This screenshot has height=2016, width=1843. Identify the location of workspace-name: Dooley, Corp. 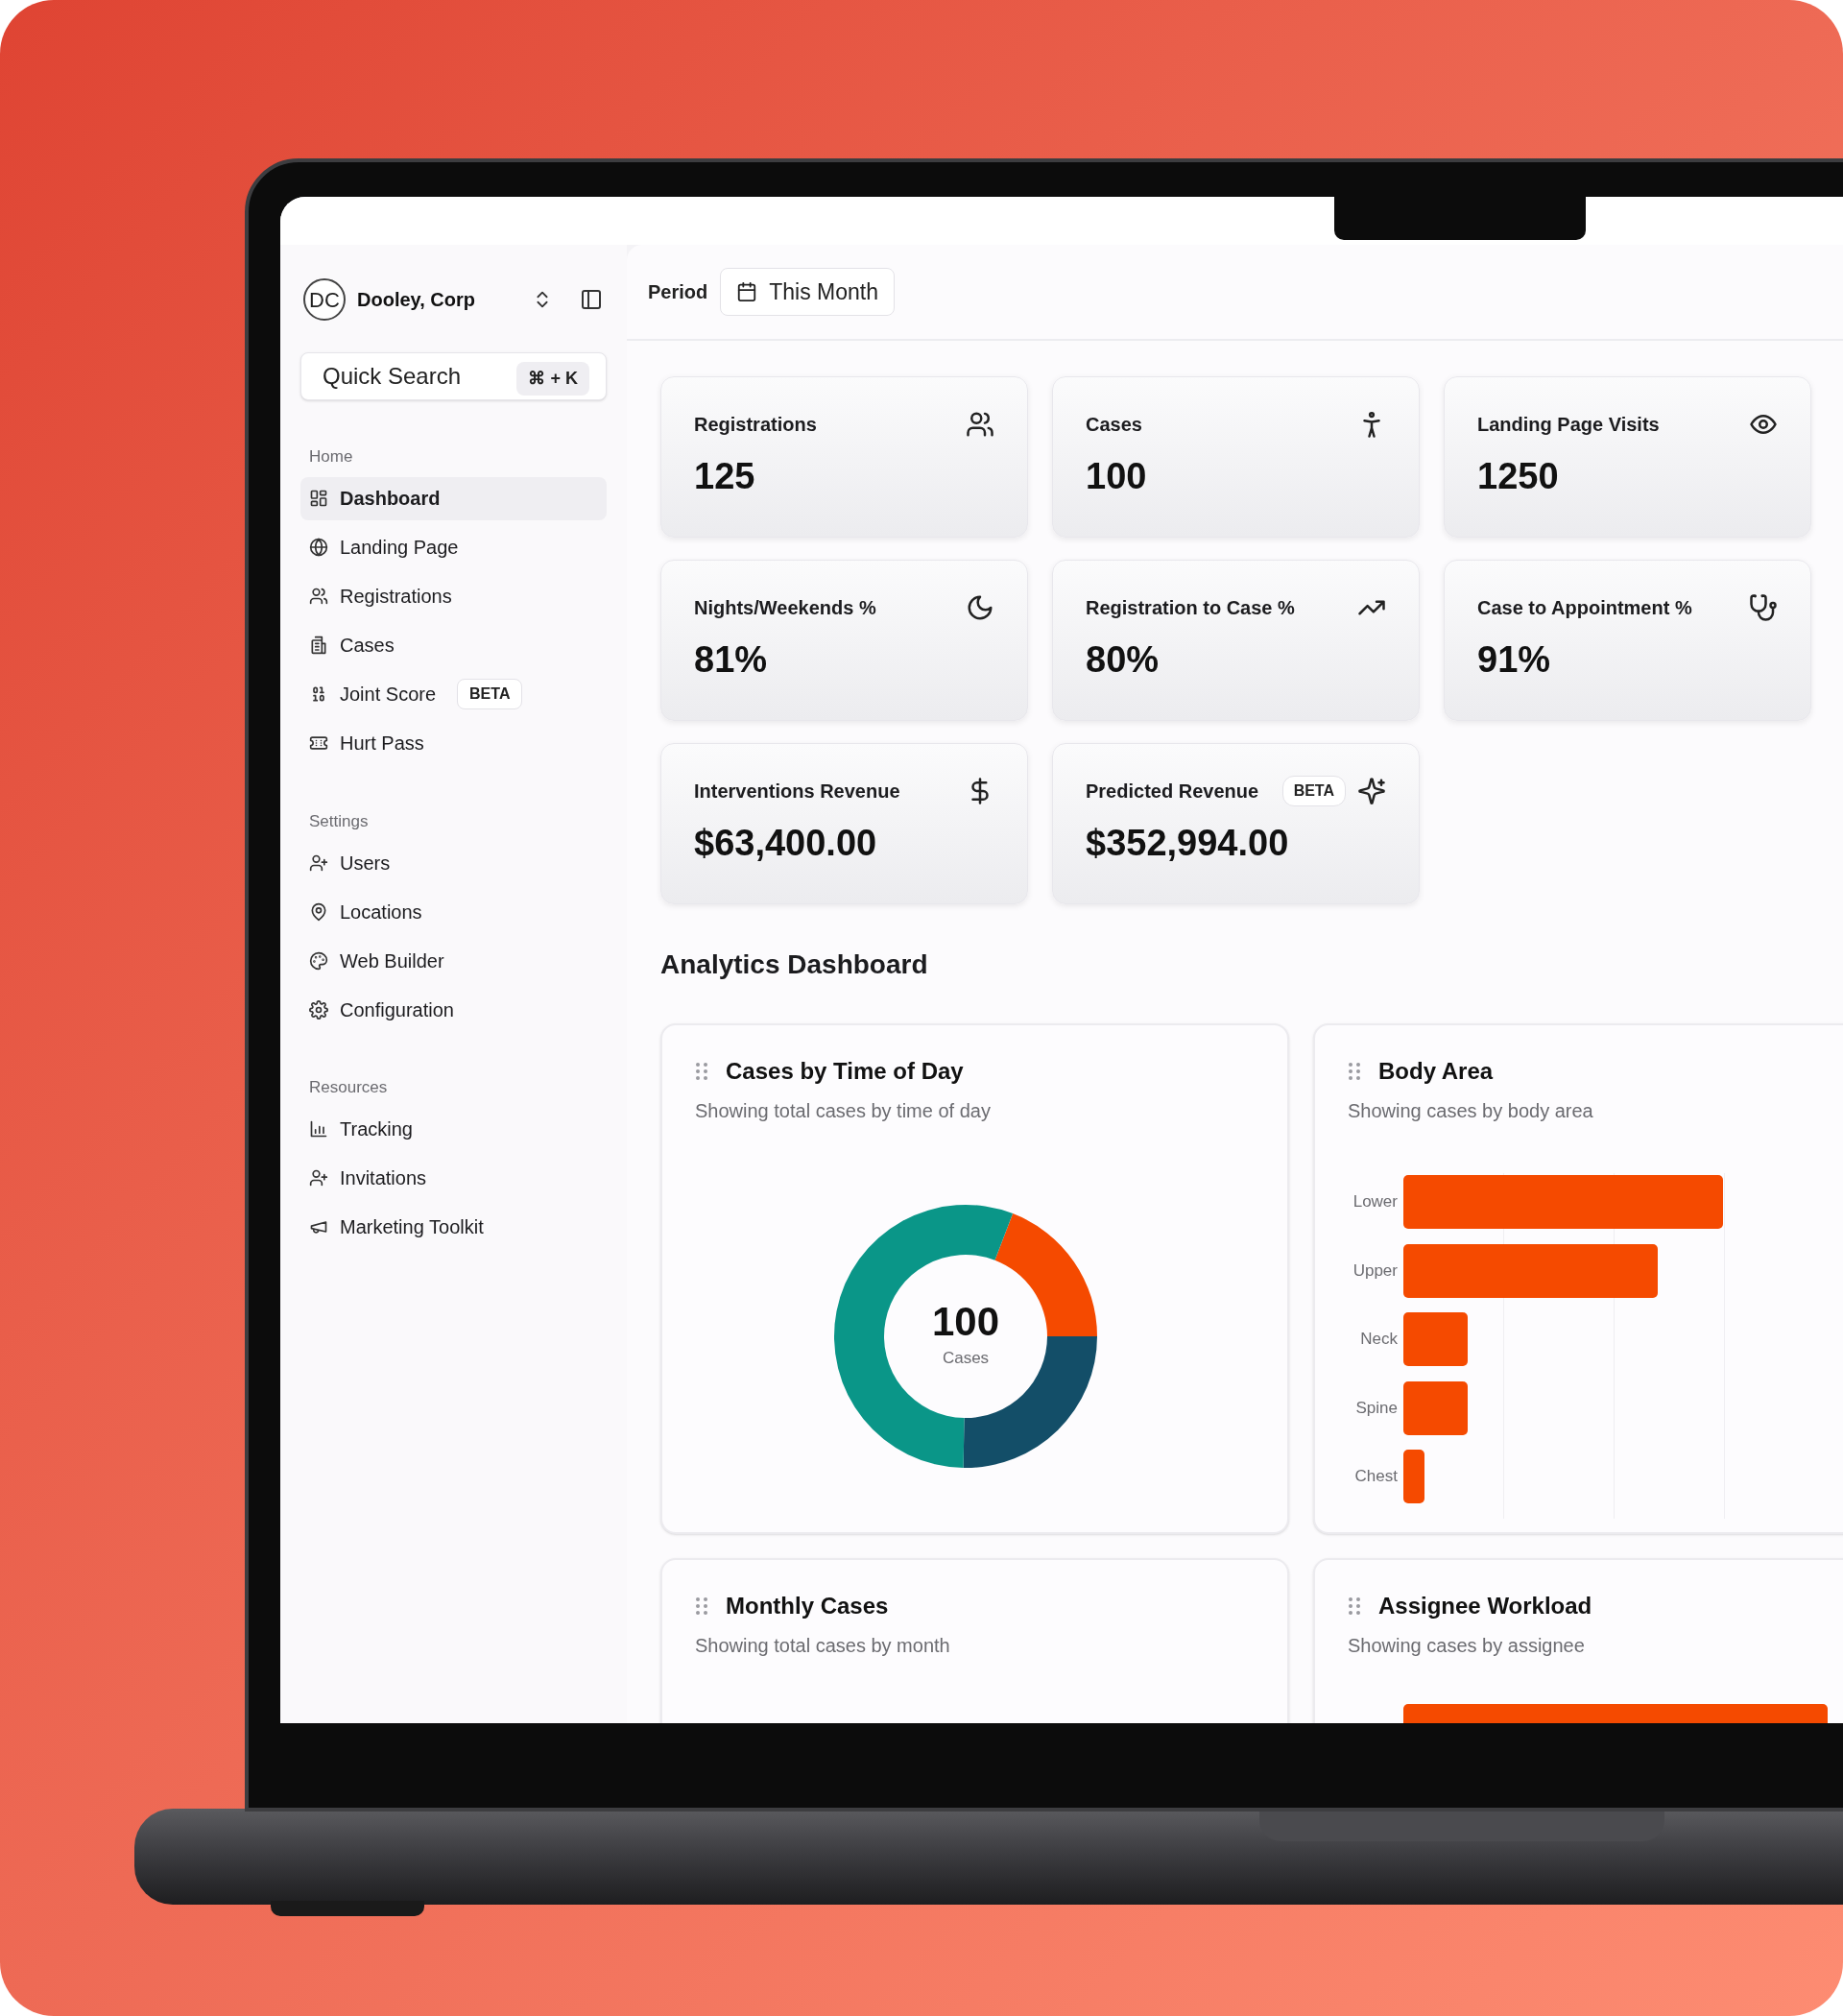
(416, 300).